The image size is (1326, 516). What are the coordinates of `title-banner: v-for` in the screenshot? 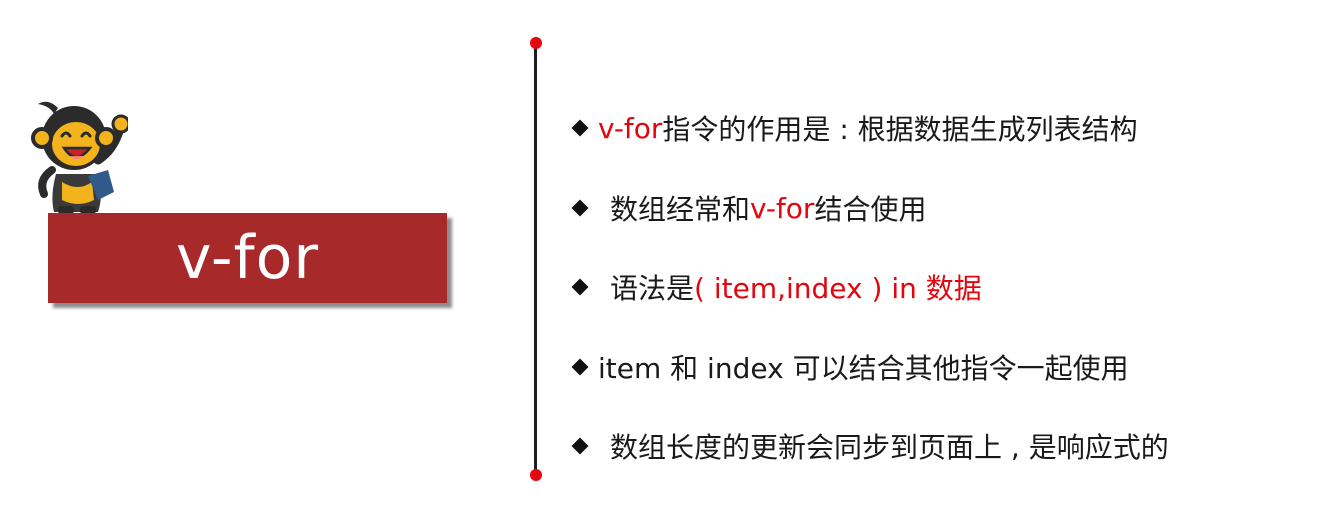 It's located at (247, 258).